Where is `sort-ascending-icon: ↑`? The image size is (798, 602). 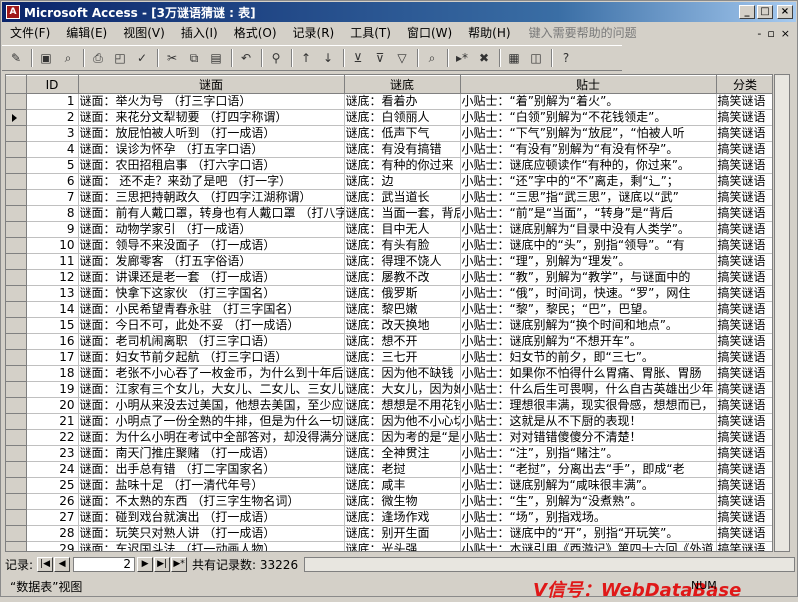 sort-ascending-icon: ↑ is located at coordinates (306, 58).